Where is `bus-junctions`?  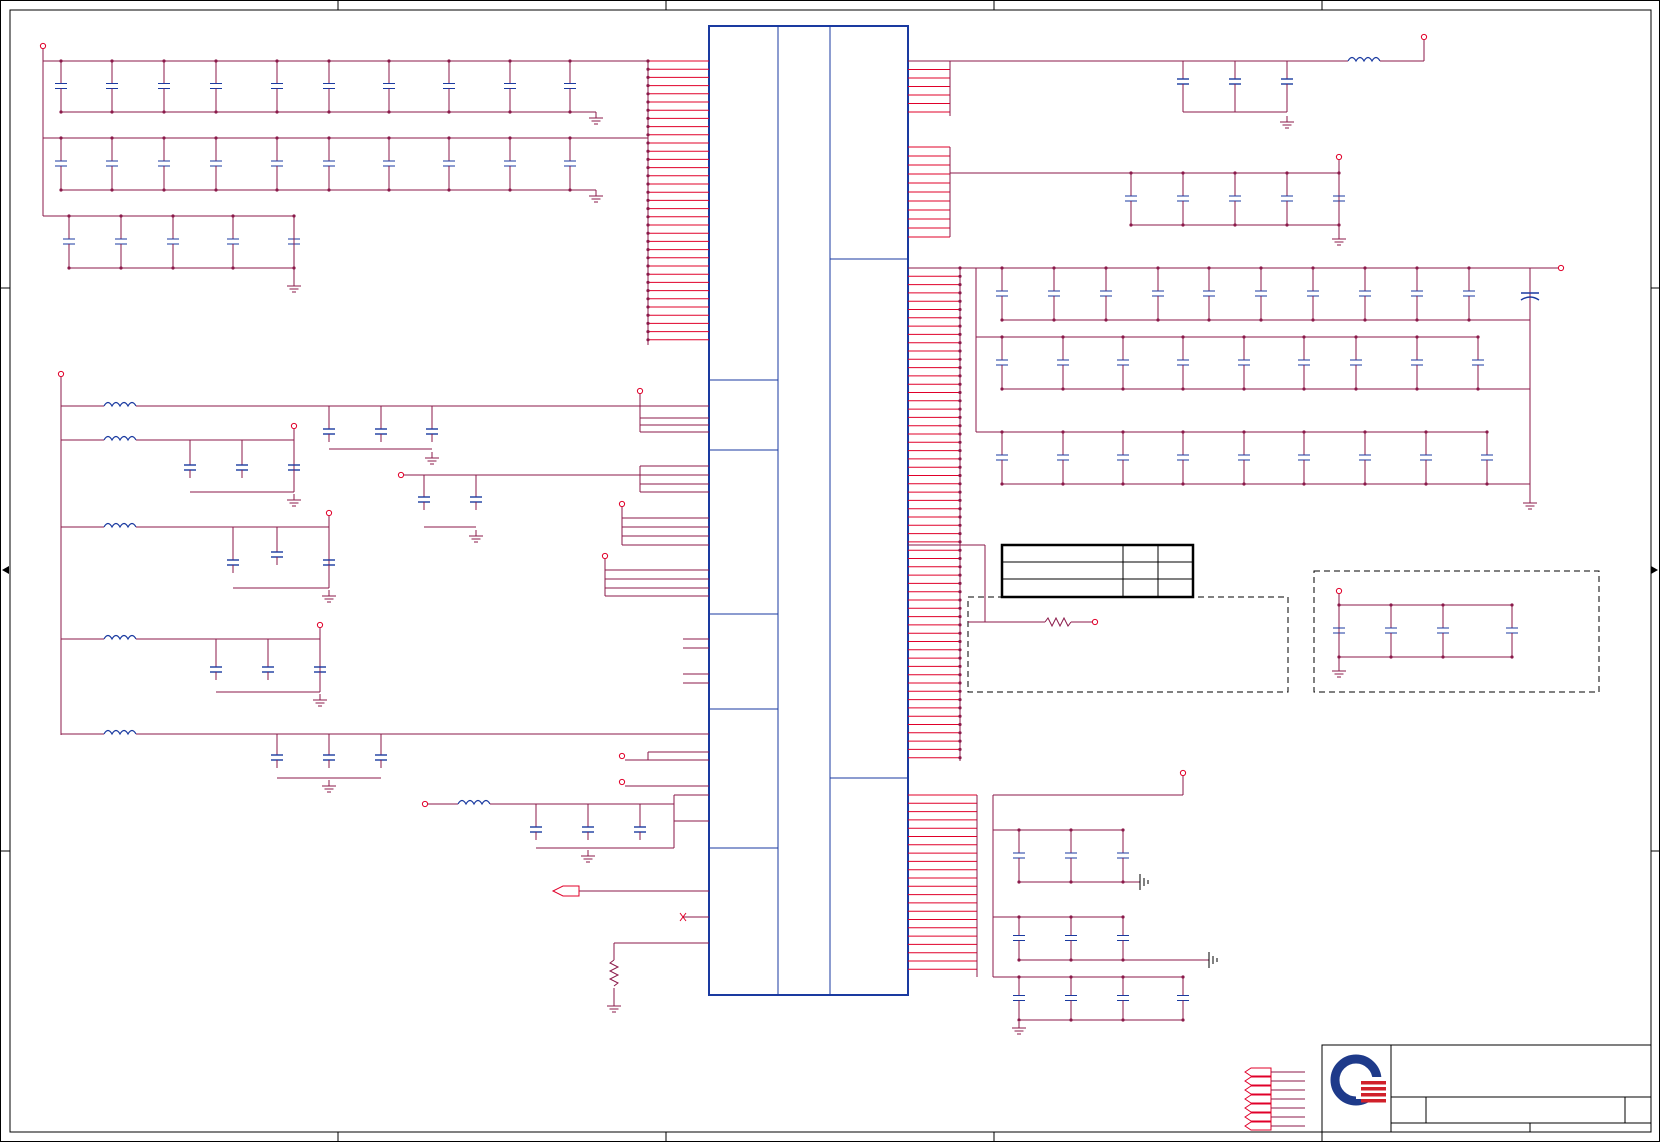
bus-junctions is located at coordinates (648, 200).